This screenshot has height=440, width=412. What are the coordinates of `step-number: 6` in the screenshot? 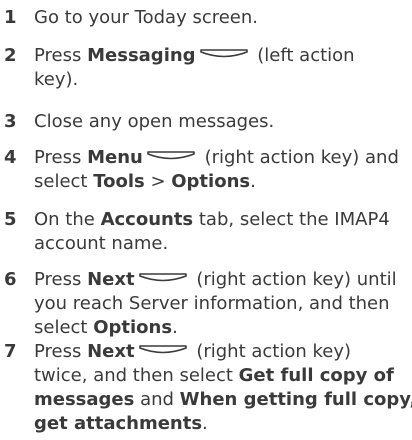 It's located at (10, 279).